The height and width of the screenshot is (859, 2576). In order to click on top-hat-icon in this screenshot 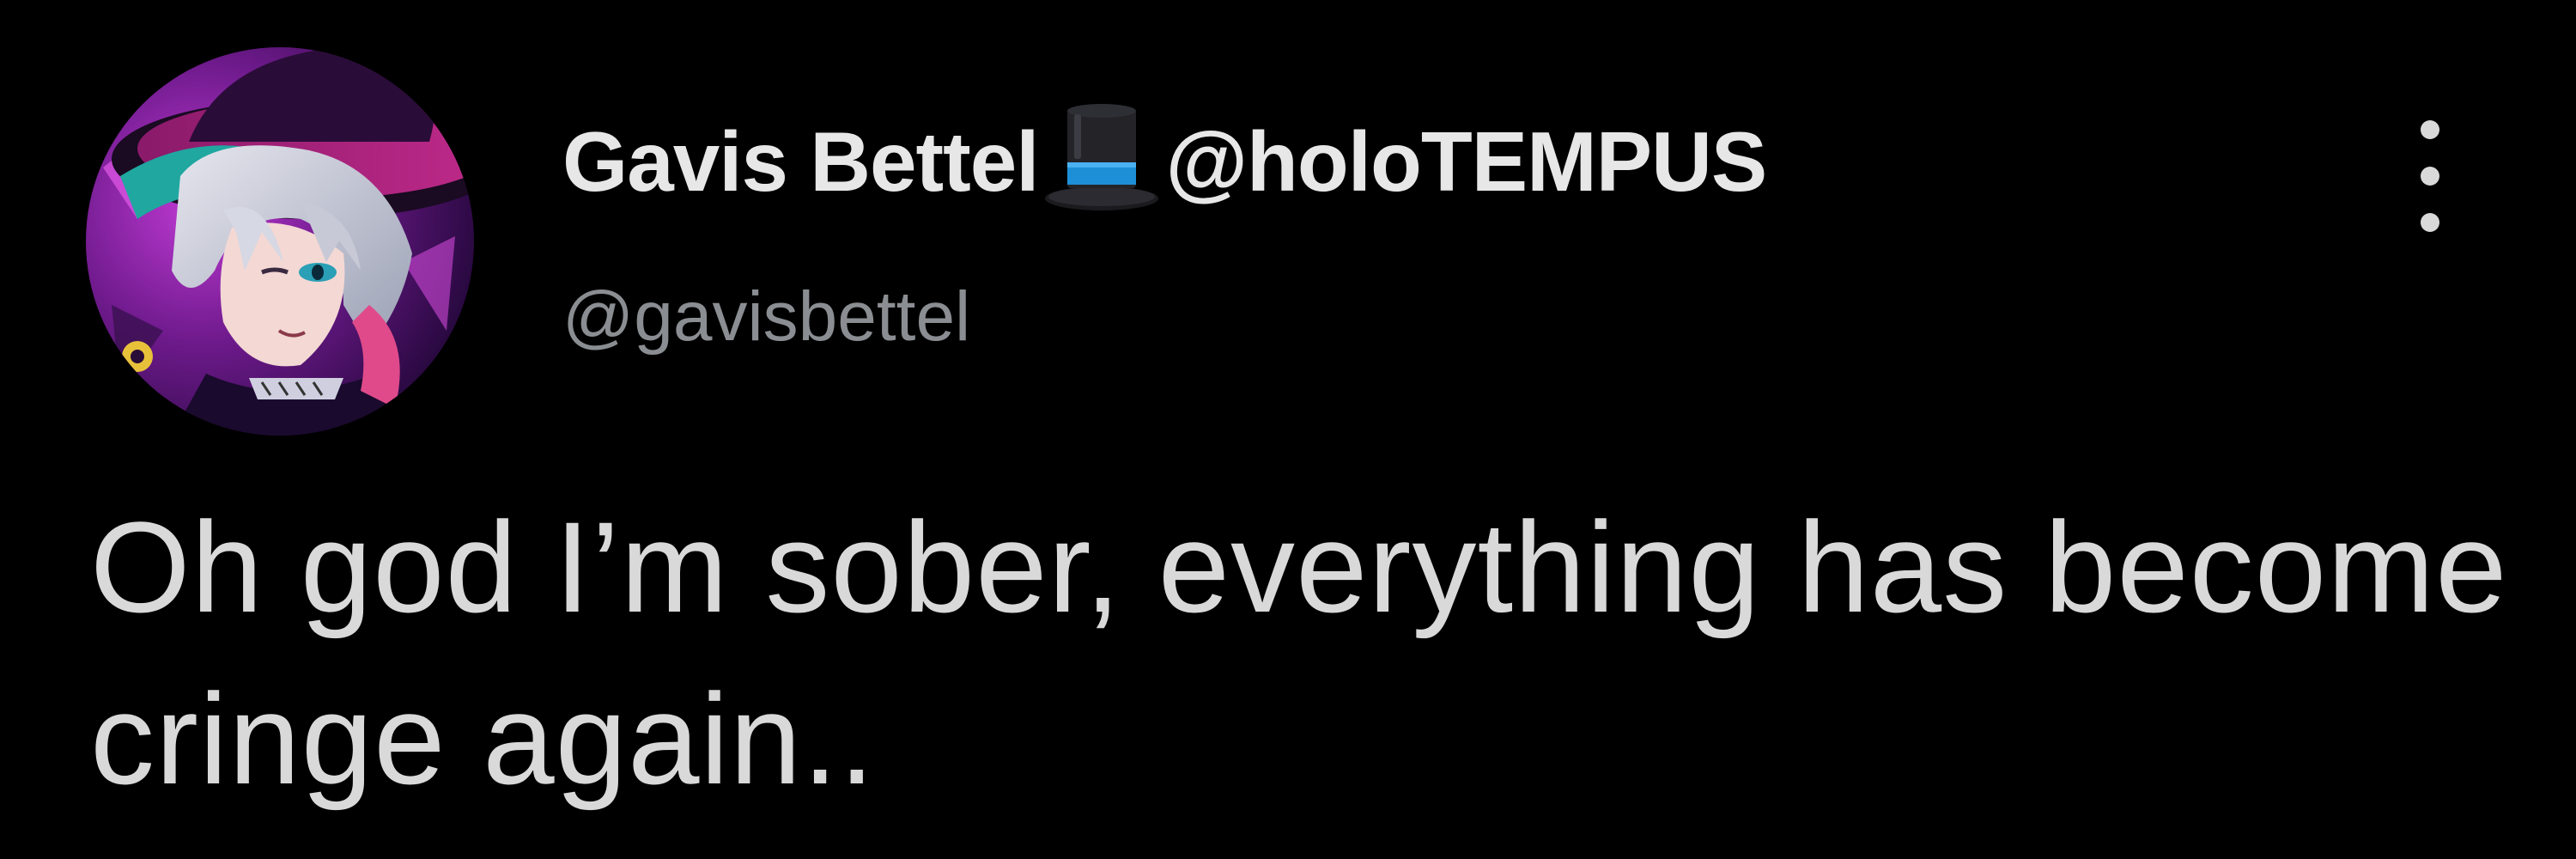, I will do `click(1102, 158)`.